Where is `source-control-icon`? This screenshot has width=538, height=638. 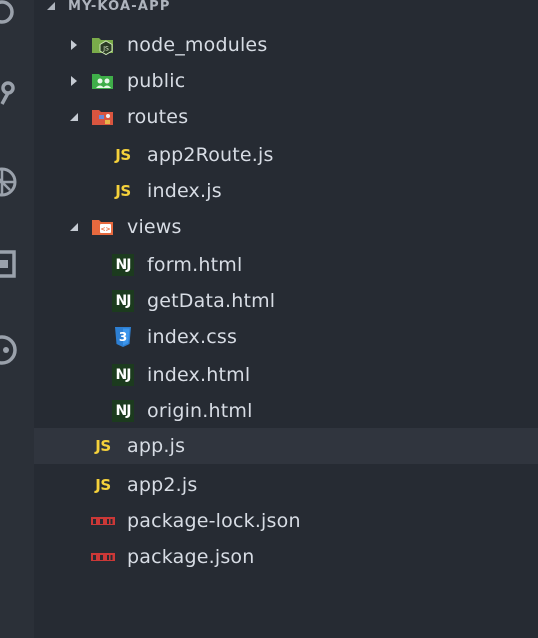
source-control-icon is located at coordinates (9, 90).